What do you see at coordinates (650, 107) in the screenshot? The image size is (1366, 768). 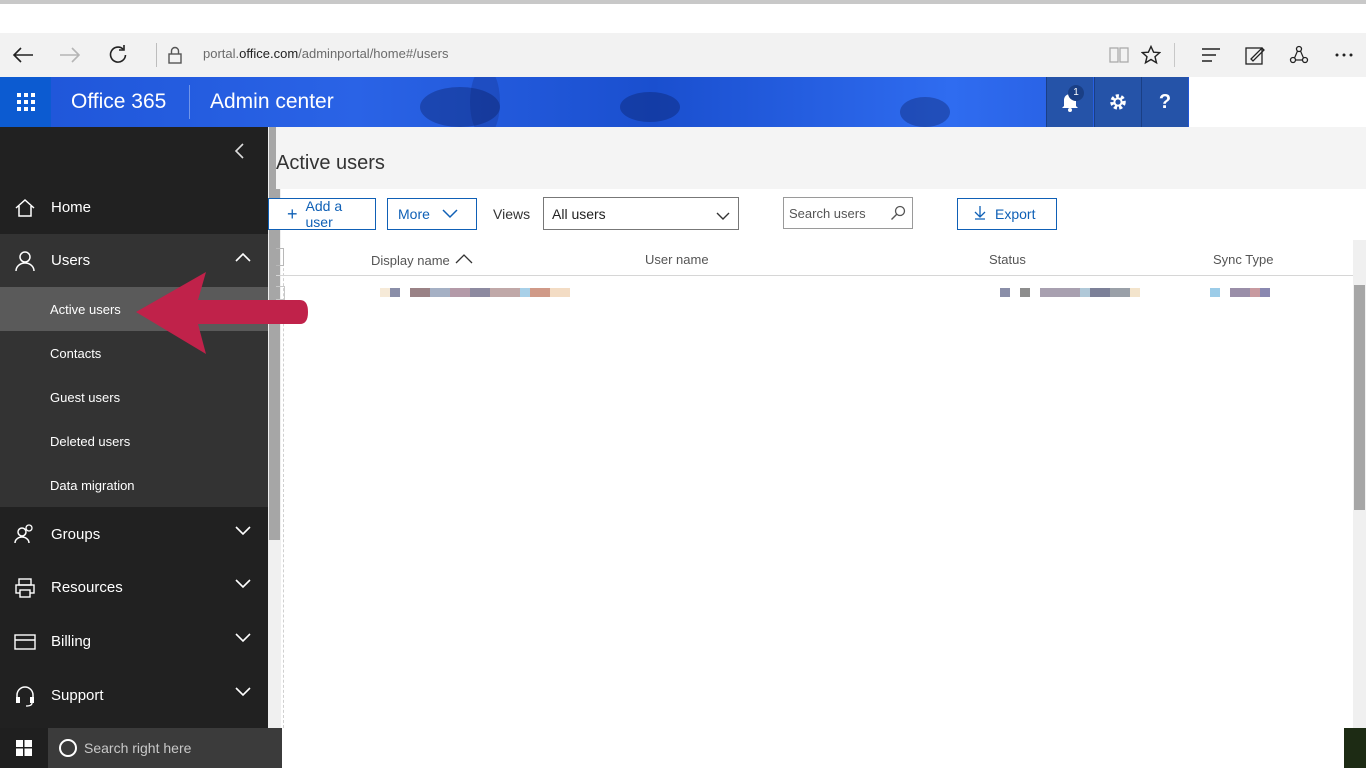 I see `header-background-shape` at bounding box center [650, 107].